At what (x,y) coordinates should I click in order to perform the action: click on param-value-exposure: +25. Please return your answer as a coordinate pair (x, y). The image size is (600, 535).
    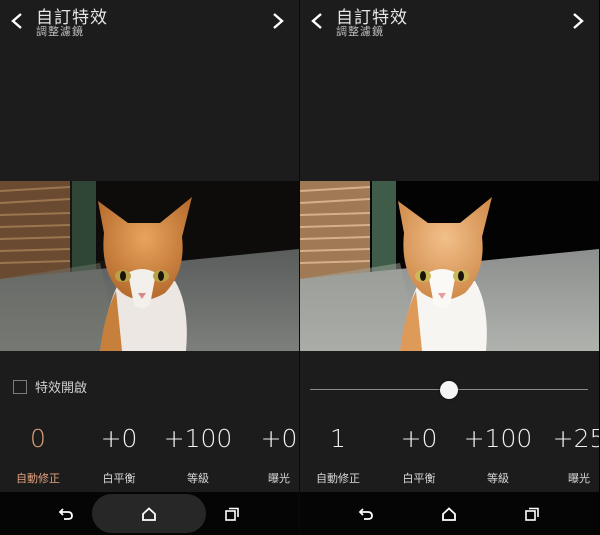
    Looking at the image, I should click on (576, 438).